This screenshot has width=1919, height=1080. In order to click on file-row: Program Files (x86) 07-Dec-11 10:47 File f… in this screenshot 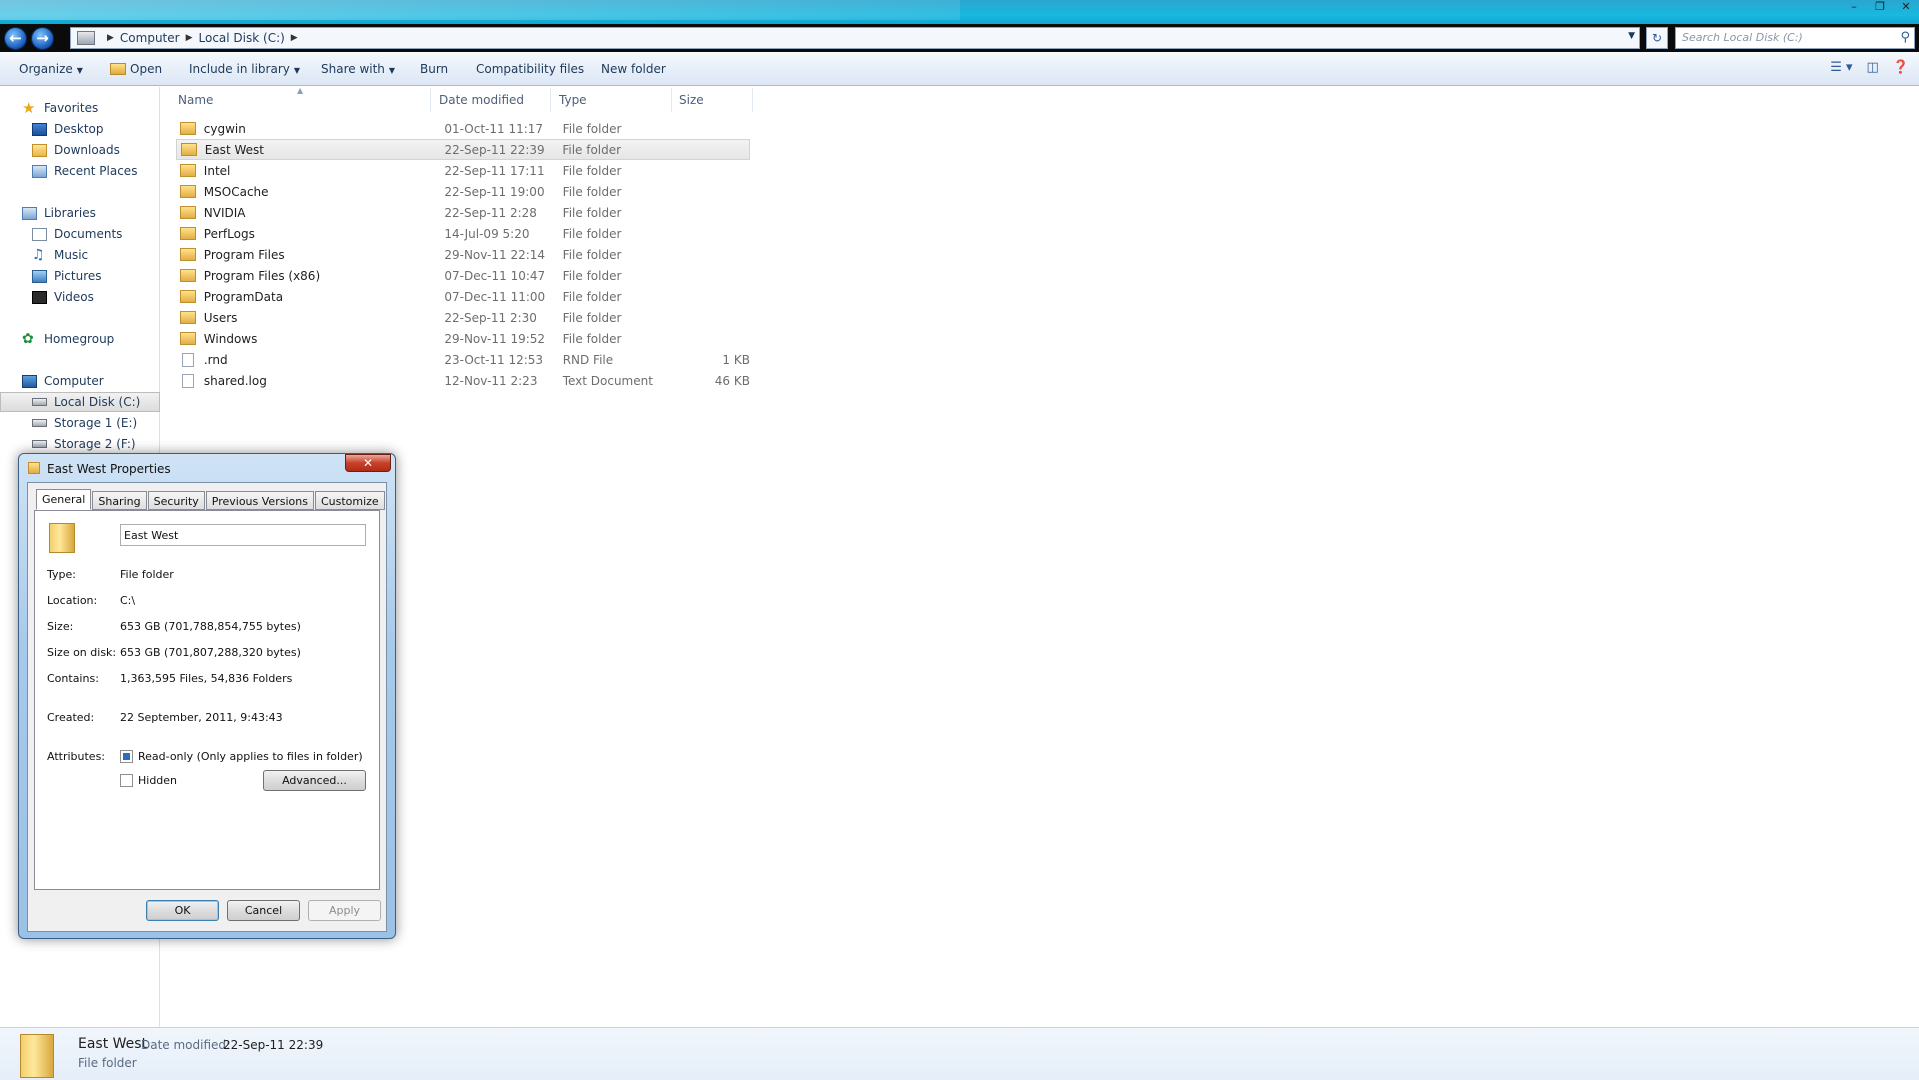, I will do `click(463, 275)`.